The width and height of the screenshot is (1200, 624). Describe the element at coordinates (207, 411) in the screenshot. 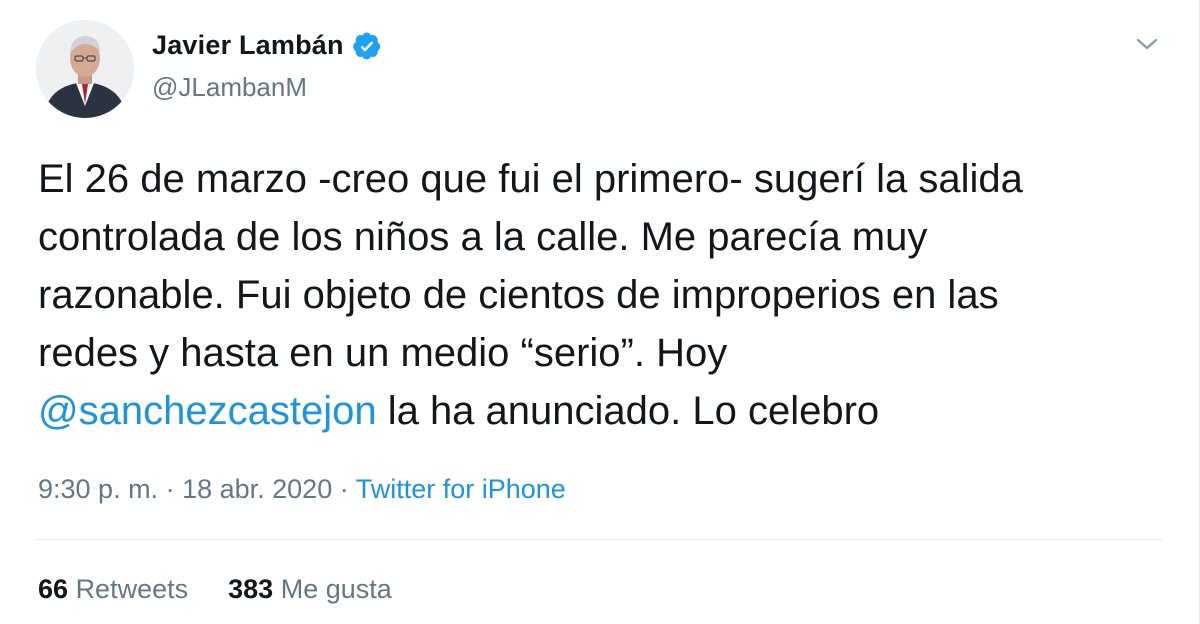

I see `mention-link: @sanchezcastejon` at that location.